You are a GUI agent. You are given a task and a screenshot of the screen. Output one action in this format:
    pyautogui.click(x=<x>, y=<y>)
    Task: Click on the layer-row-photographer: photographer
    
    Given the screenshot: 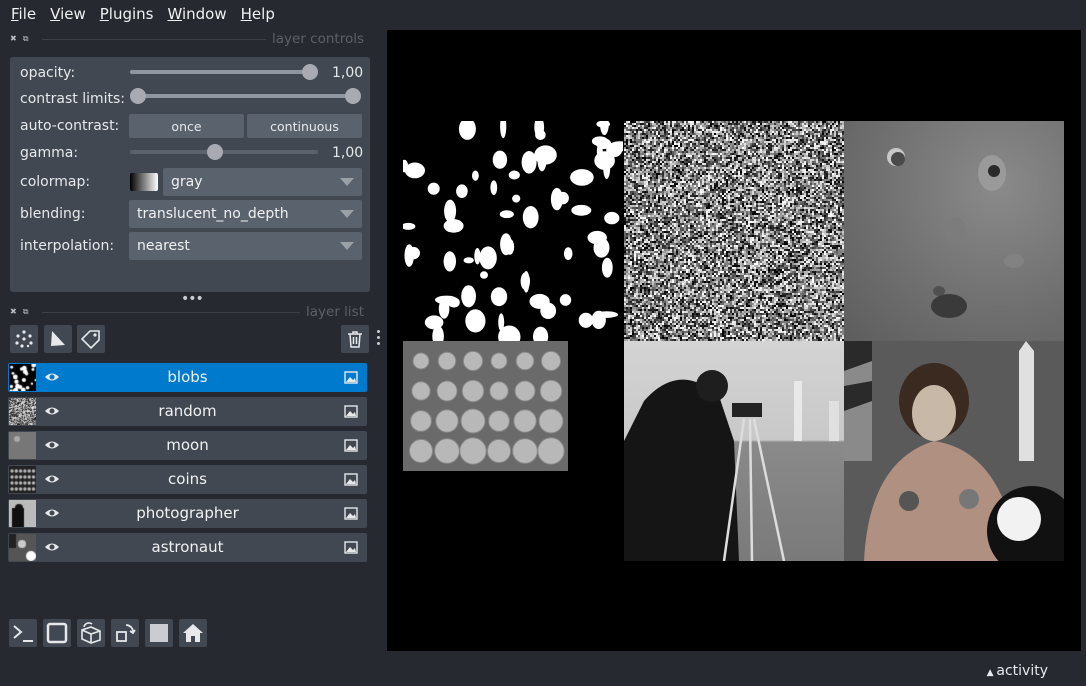 What is the action you would take?
    pyautogui.click(x=187, y=513)
    